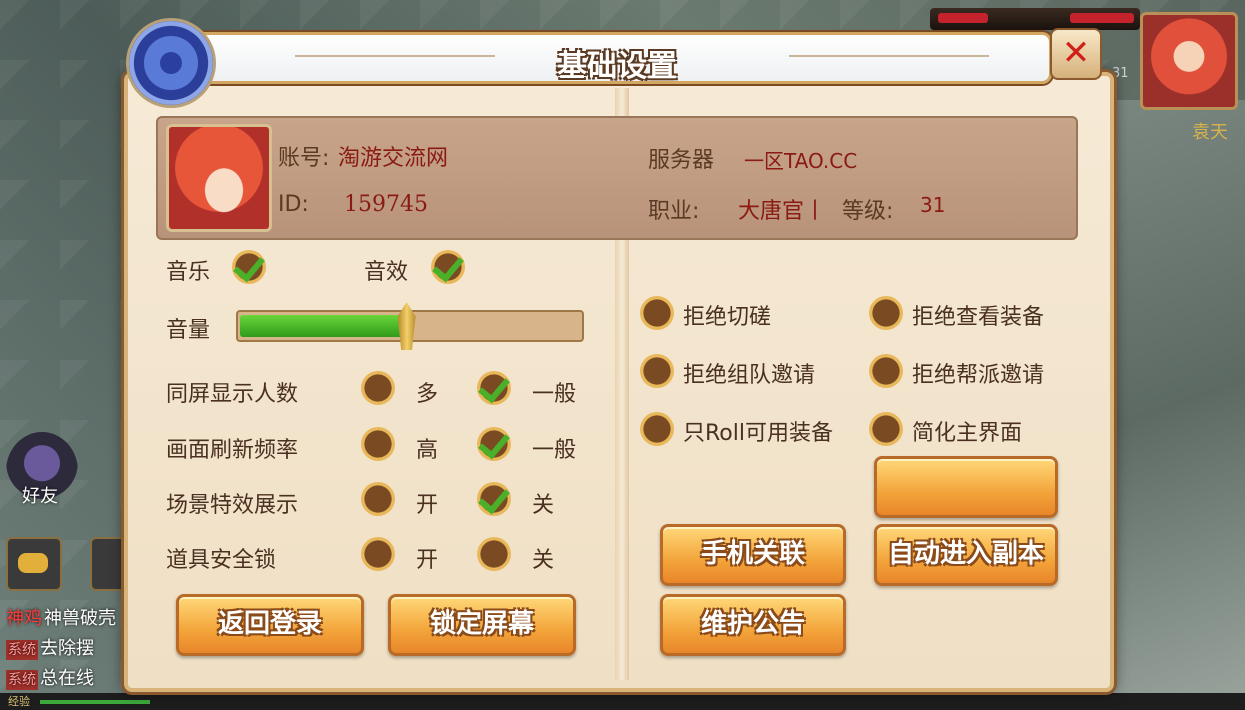 The height and width of the screenshot is (710, 1245). I want to click on target-status-bar, so click(1035, 19).